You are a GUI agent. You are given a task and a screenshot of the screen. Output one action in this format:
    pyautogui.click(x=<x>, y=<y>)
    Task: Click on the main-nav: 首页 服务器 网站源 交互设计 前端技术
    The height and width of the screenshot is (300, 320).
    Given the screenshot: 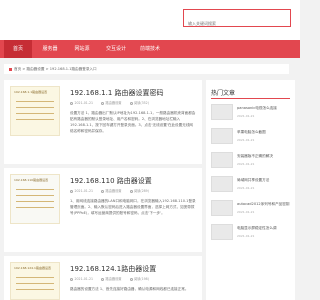 What is the action you would take?
    pyautogui.click(x=150, y=49)
    